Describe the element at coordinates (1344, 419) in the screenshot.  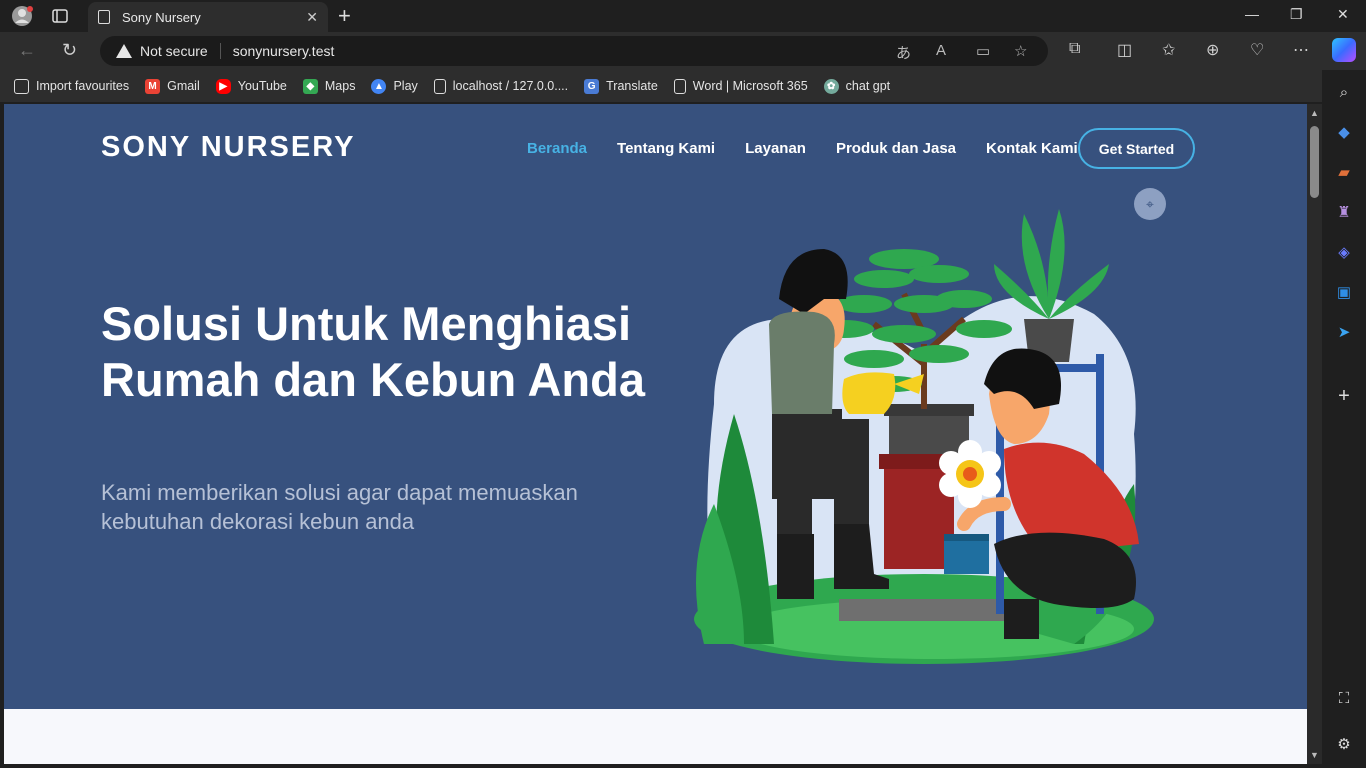
I see `edge-sidebar: ⌕ ◆ ▰ ♜ ◈ ▣ ➤ + ⛶ ⚙` at that location.